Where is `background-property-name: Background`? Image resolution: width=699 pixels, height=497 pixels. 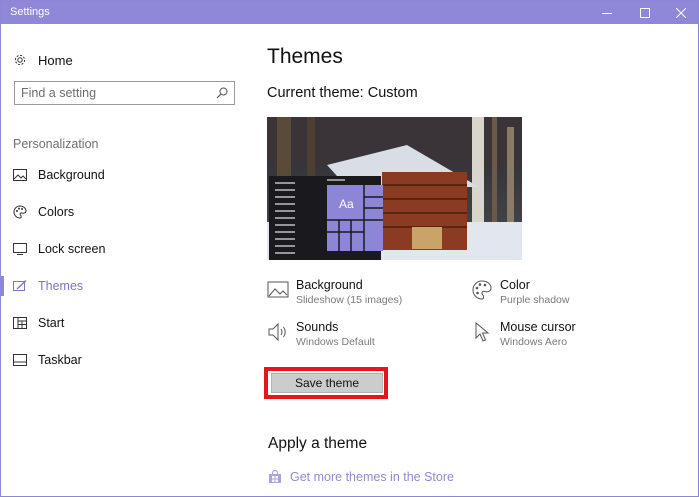 background-property-name: Background is located at coordinates (329, 285).